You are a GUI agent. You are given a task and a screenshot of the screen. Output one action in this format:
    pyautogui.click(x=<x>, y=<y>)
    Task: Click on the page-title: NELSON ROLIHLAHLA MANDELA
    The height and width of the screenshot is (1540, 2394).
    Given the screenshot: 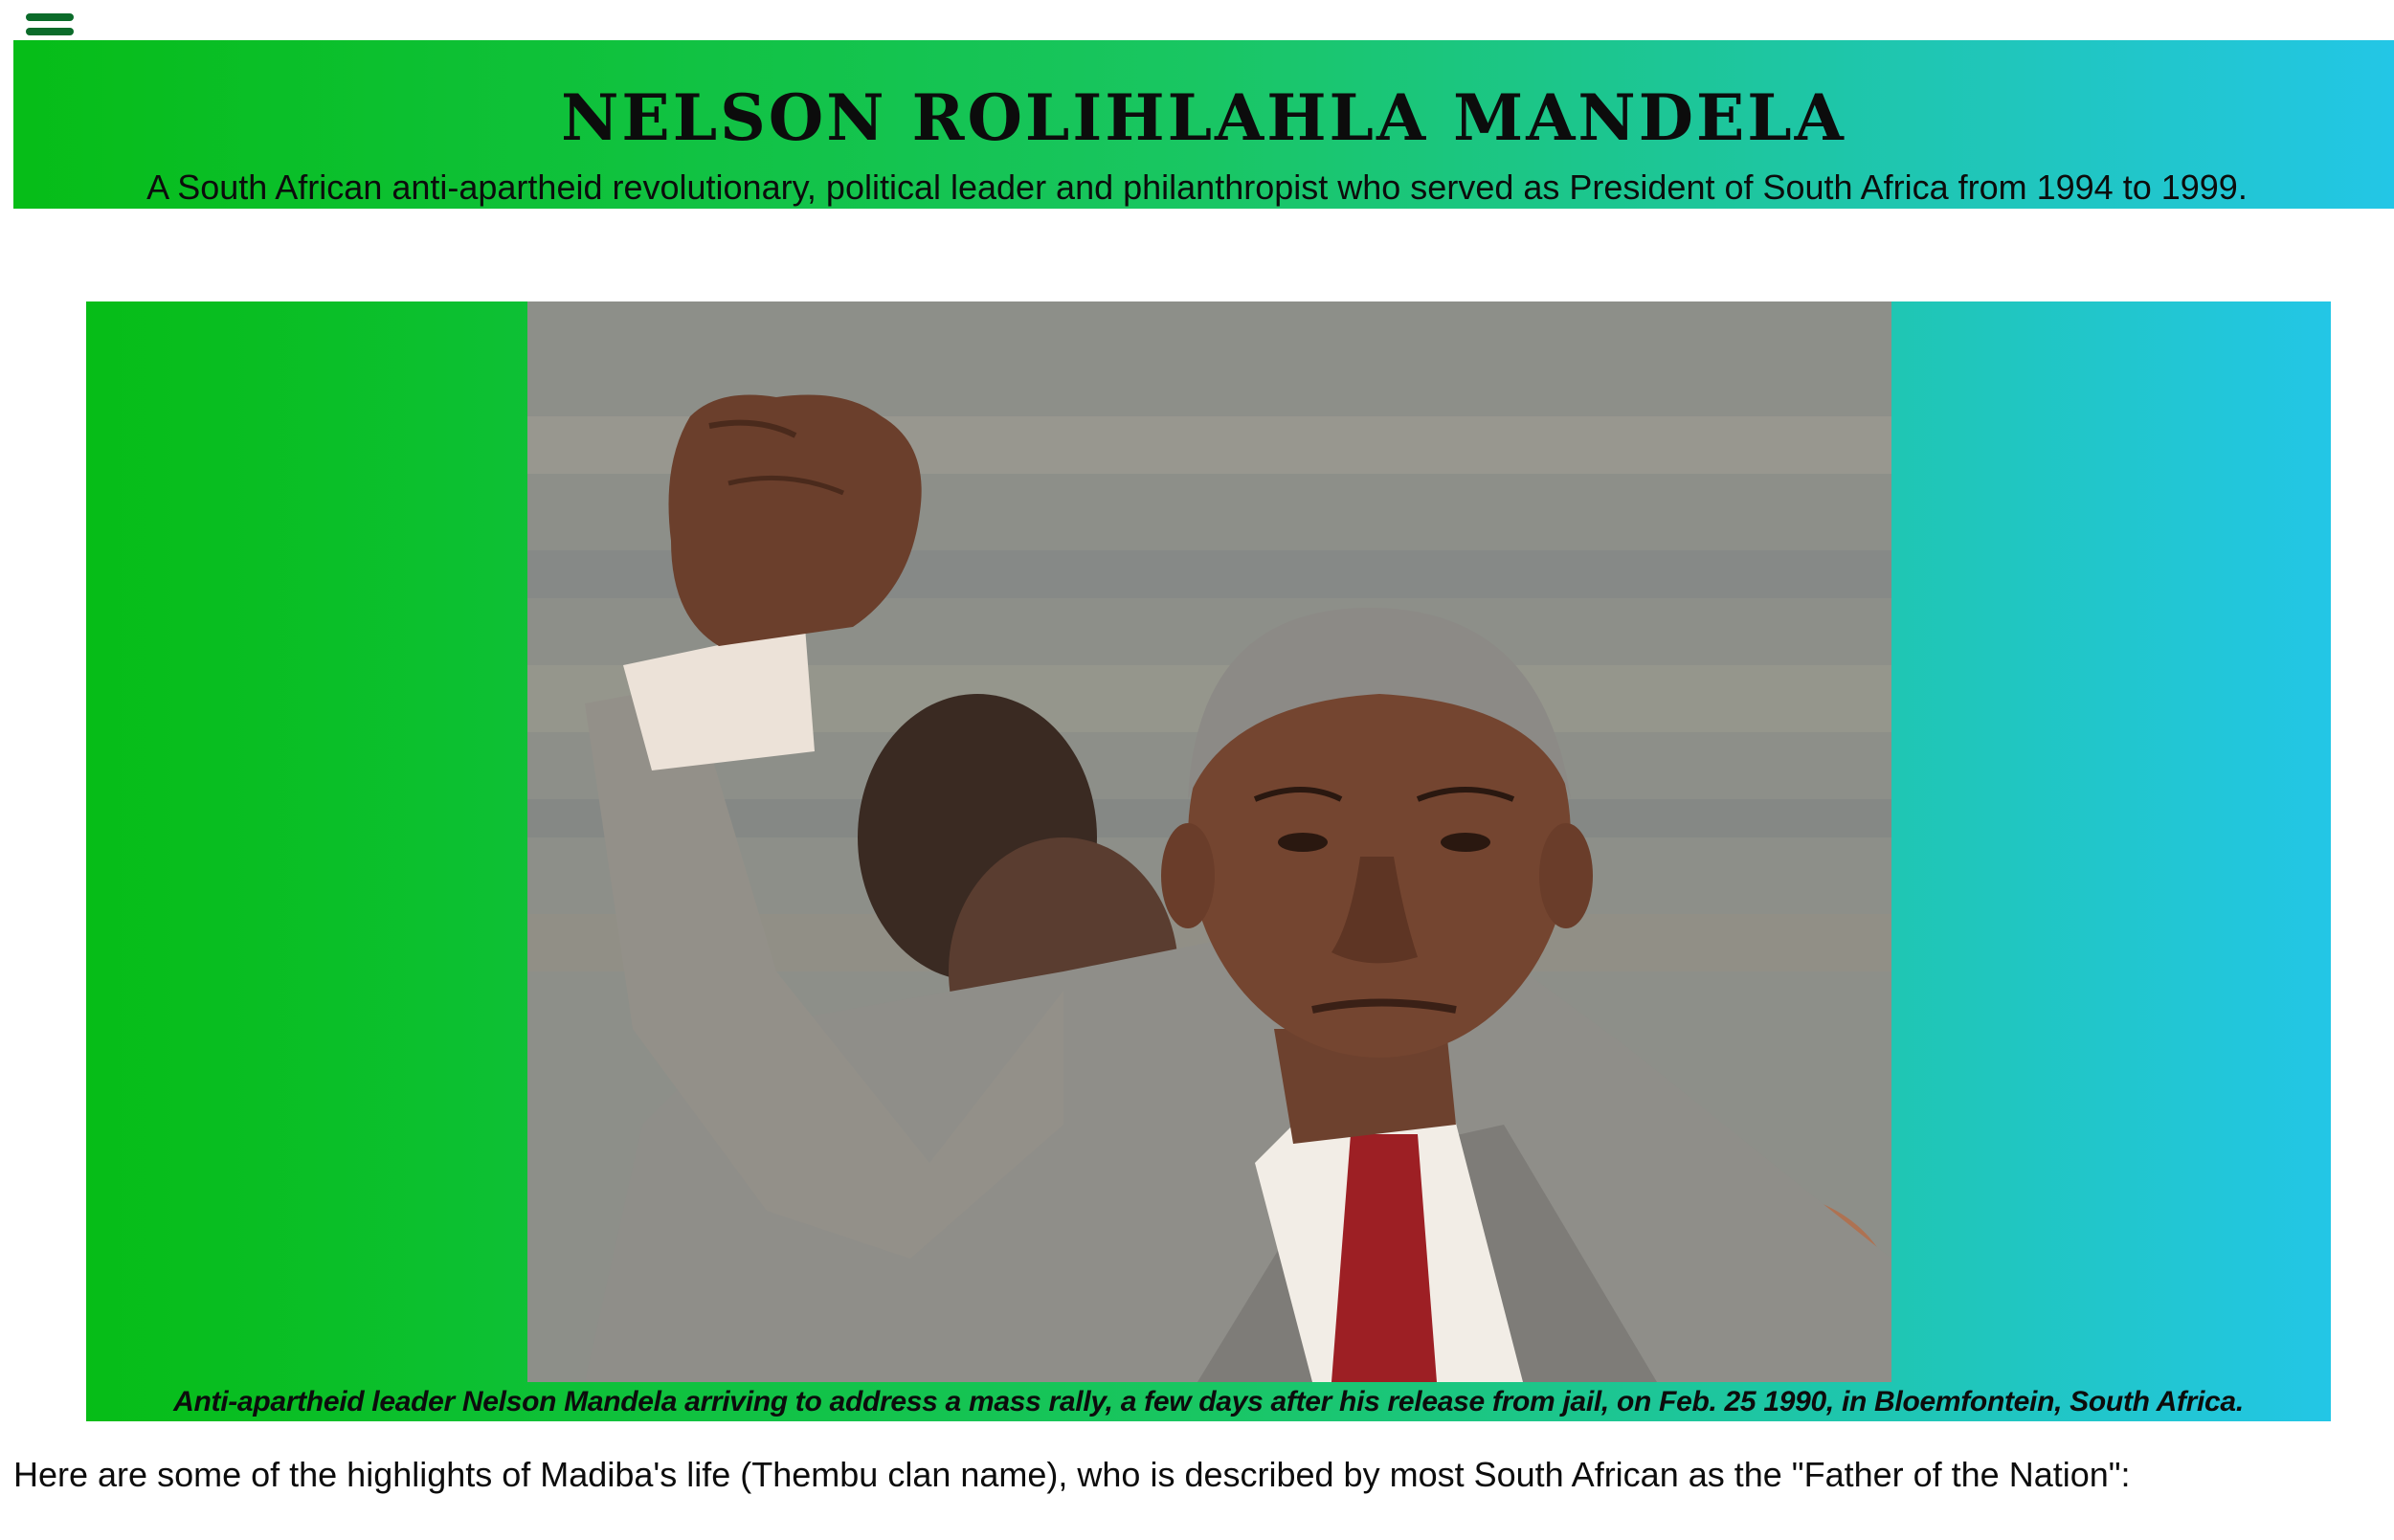 What is the action you would take?
    pyautogui.click(x=1203, y=117)
    